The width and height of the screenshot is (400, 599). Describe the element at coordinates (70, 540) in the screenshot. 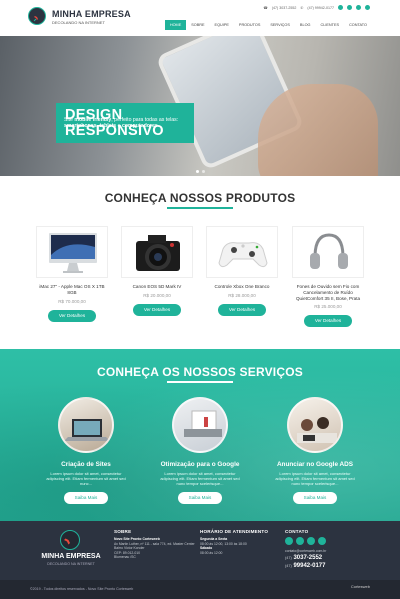

I see `footer-rocket-logo-icon` at that location.